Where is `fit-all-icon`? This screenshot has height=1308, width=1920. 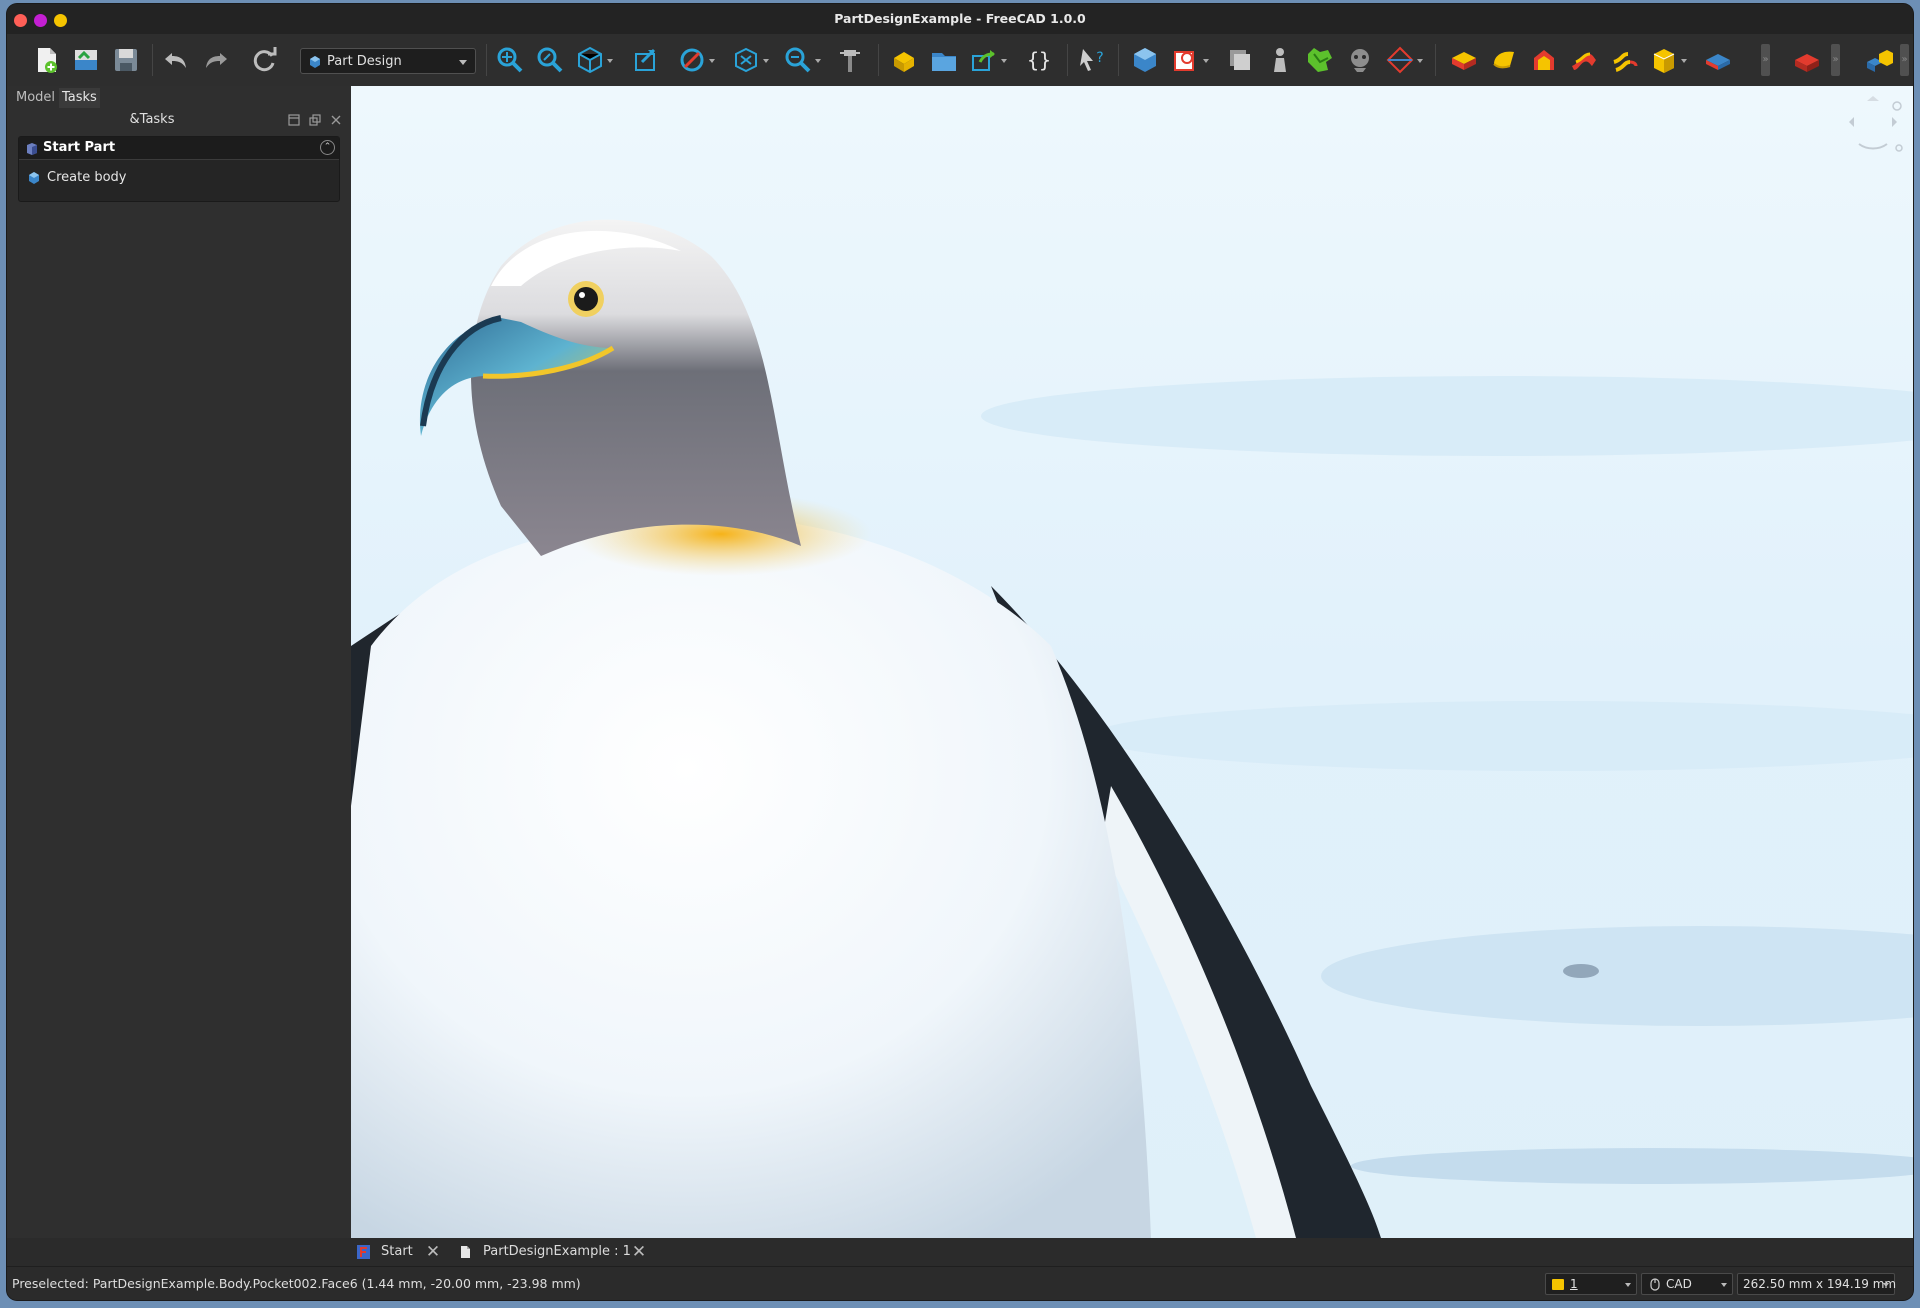 fit-all-icon is located at coordinates (510, 60).